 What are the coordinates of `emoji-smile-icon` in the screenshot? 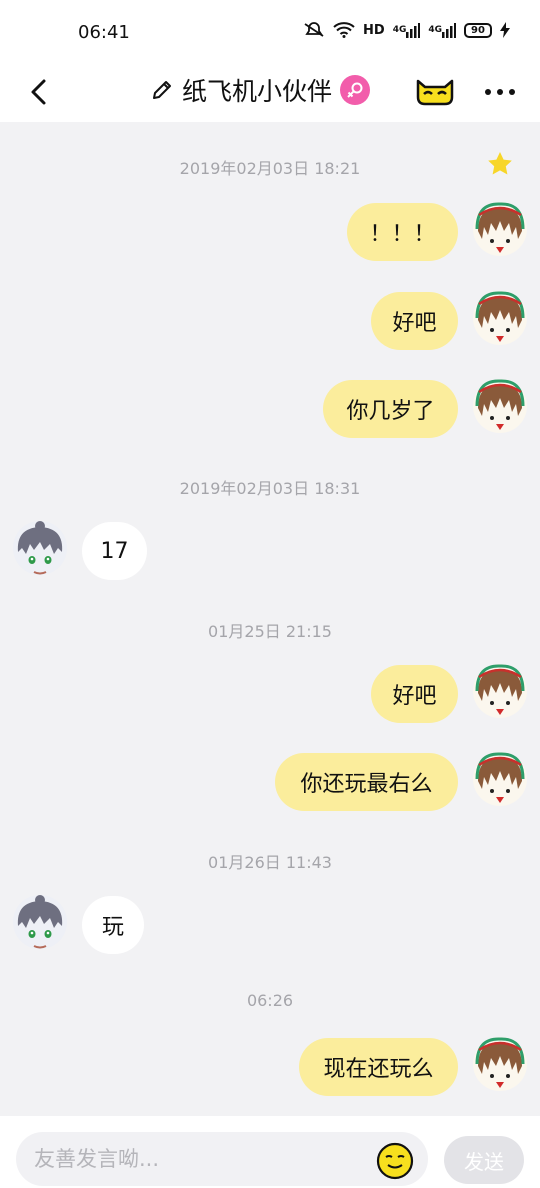 It's located at (395, 1161).